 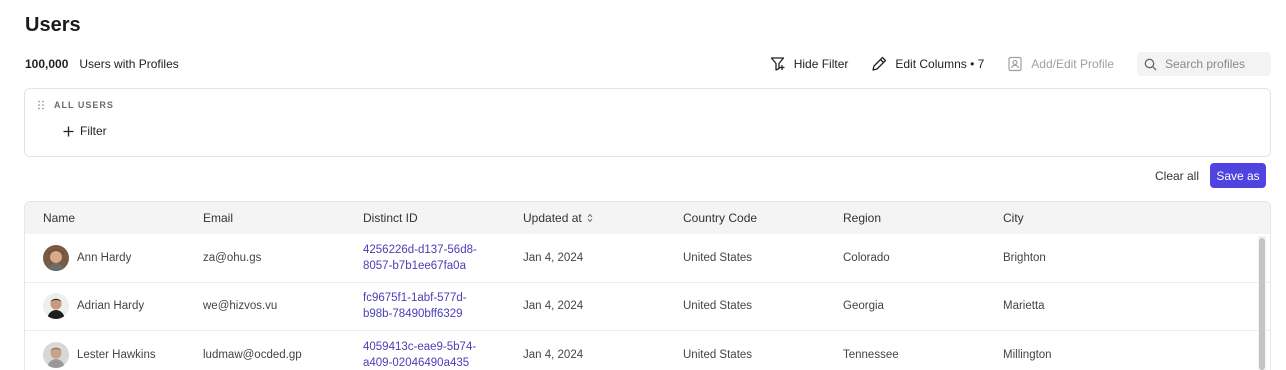 I want to click on user-count: 100,000, so click(x=47, y=64).